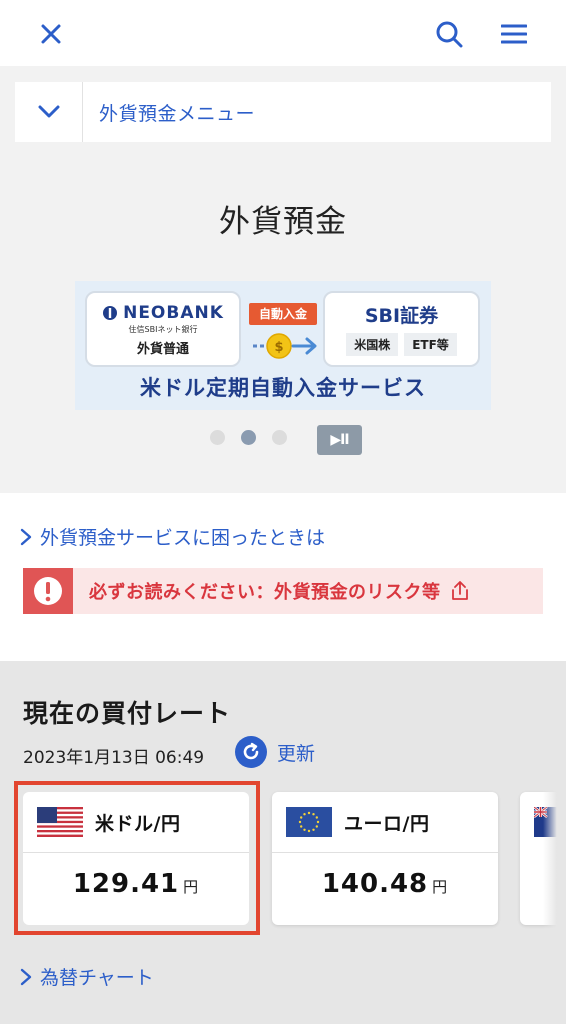 The width and height of the screenshot is (566, 1024). I want to click on fx-chart-link-label: 為替チャート, so click(97, 978).